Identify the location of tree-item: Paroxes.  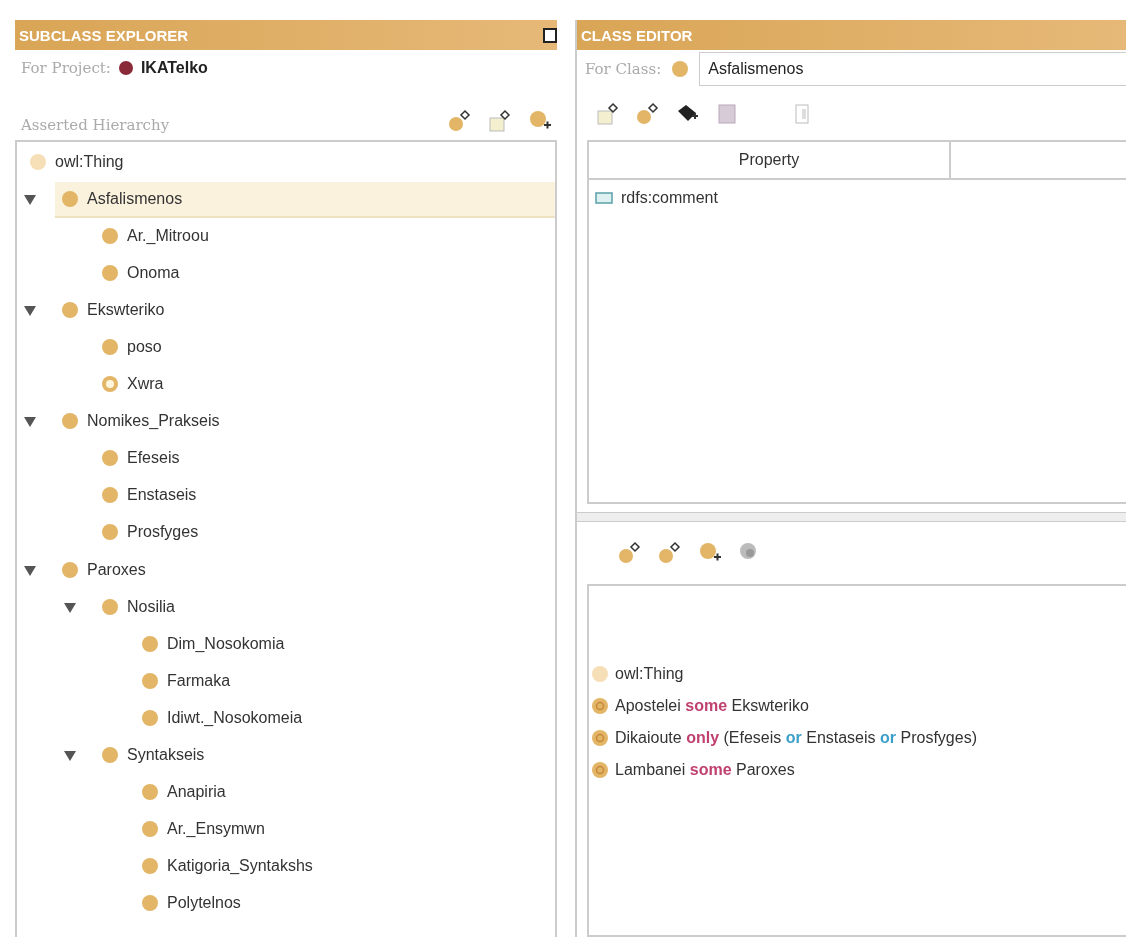
(305, 570).